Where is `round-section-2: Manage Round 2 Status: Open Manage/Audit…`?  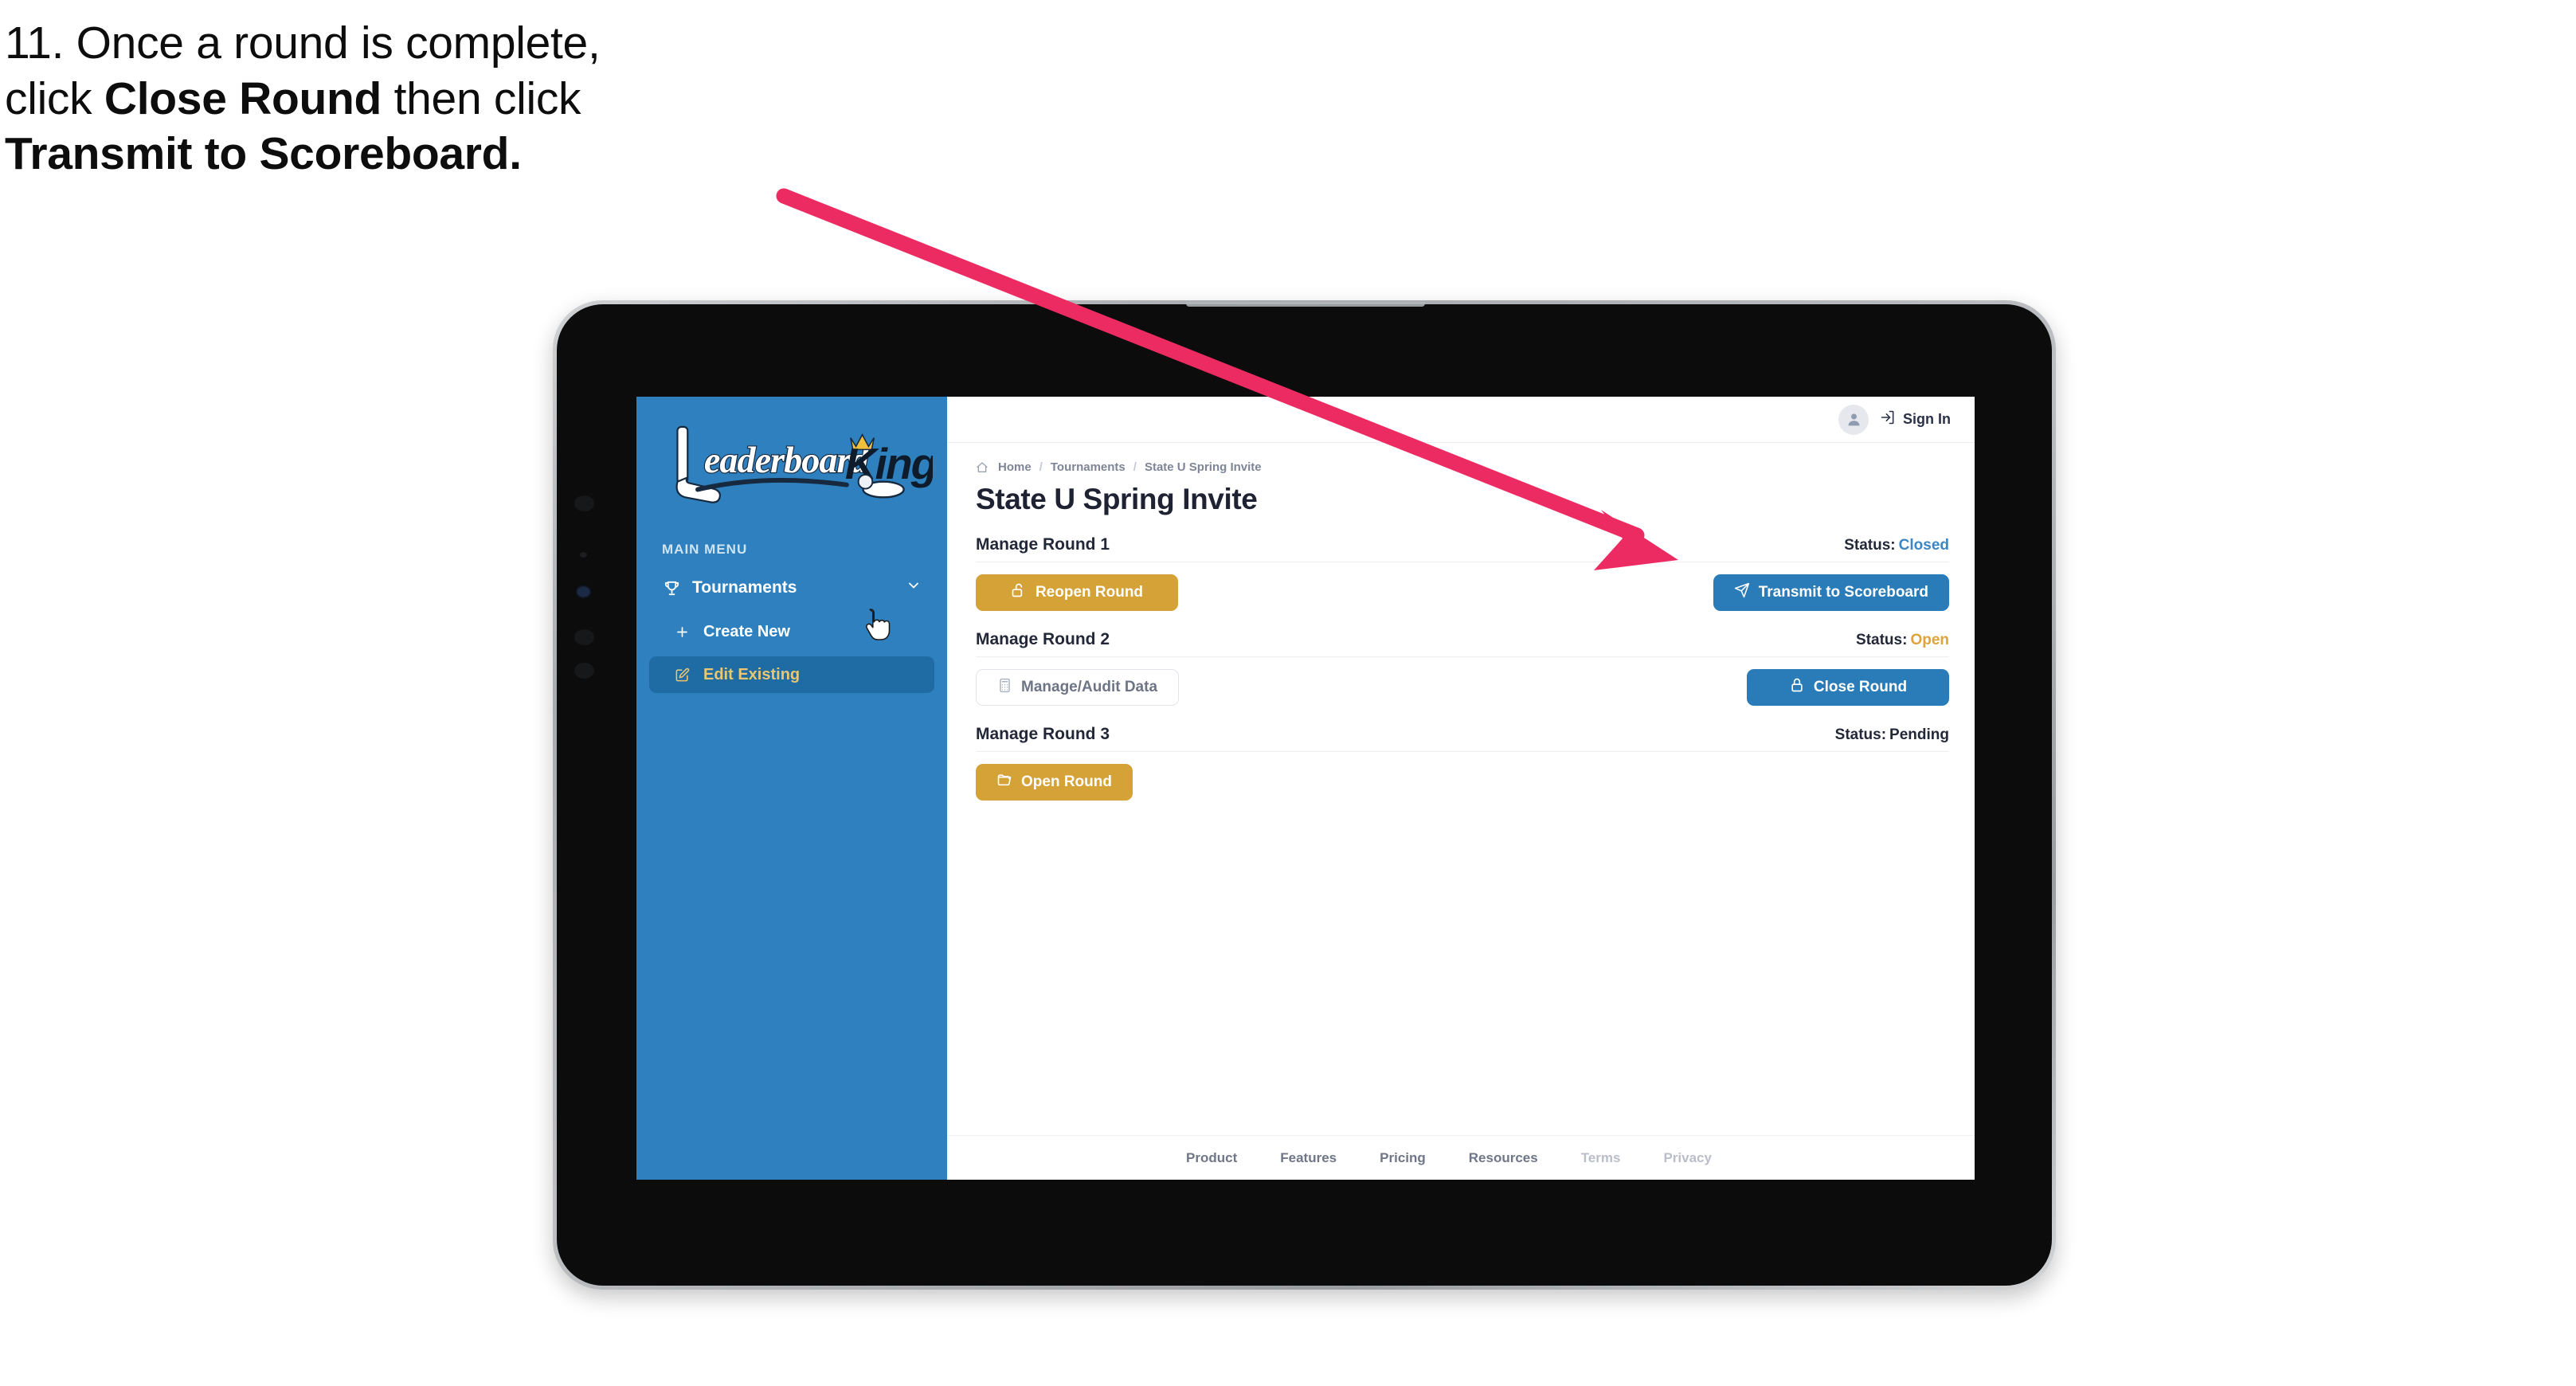
round-section-2: Manage Round 2 Status: Open Manage/Audit… is located at coordinates (1462, 668).